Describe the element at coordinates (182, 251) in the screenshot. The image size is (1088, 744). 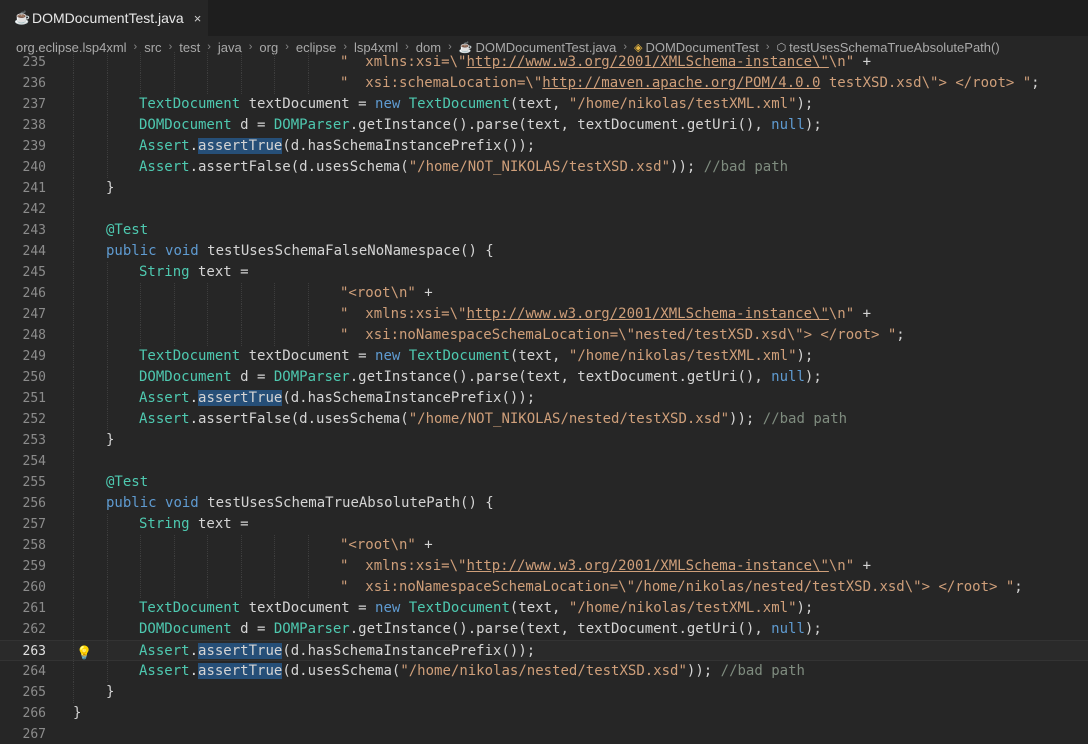
I see `keyword-token: void` at that location.